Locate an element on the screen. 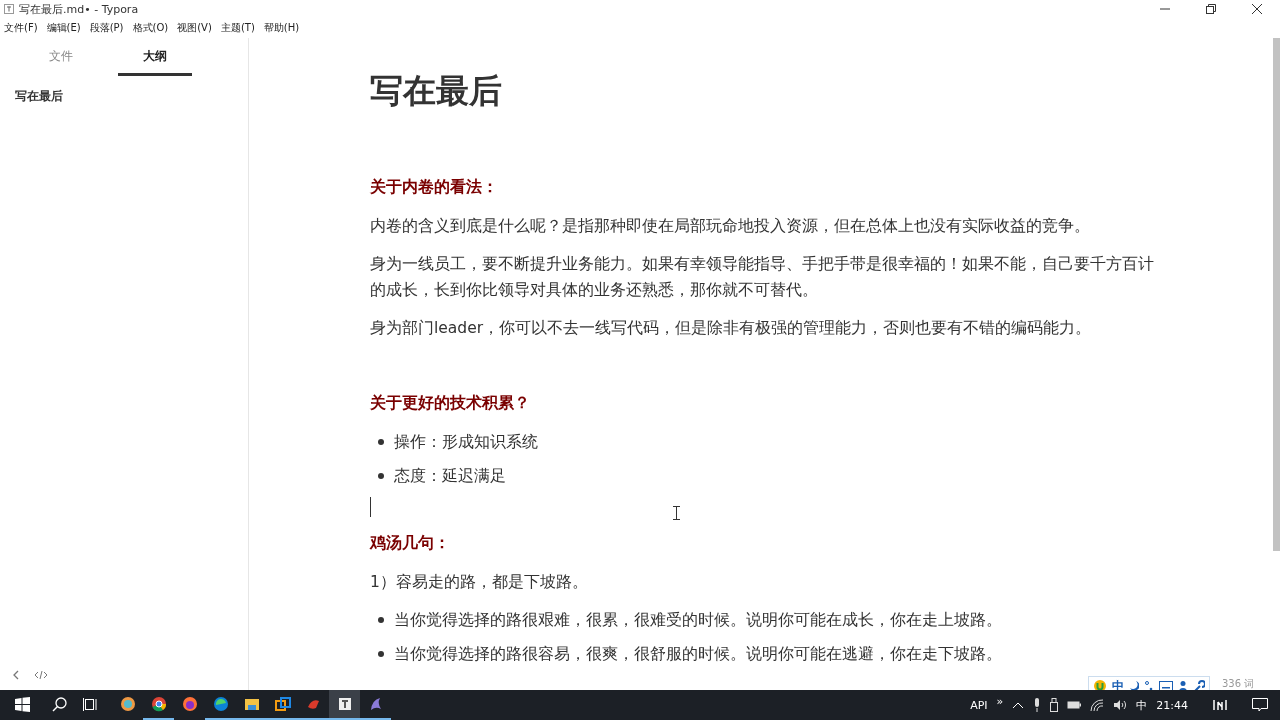 This screenshot has width=1280, height=720. battery-icon is located at coordinates (1074, 705).